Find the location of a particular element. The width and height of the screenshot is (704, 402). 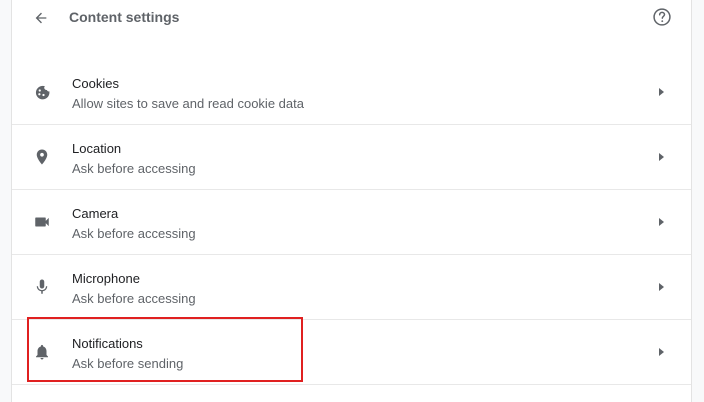

help-button is located at coordinates (662, 17).